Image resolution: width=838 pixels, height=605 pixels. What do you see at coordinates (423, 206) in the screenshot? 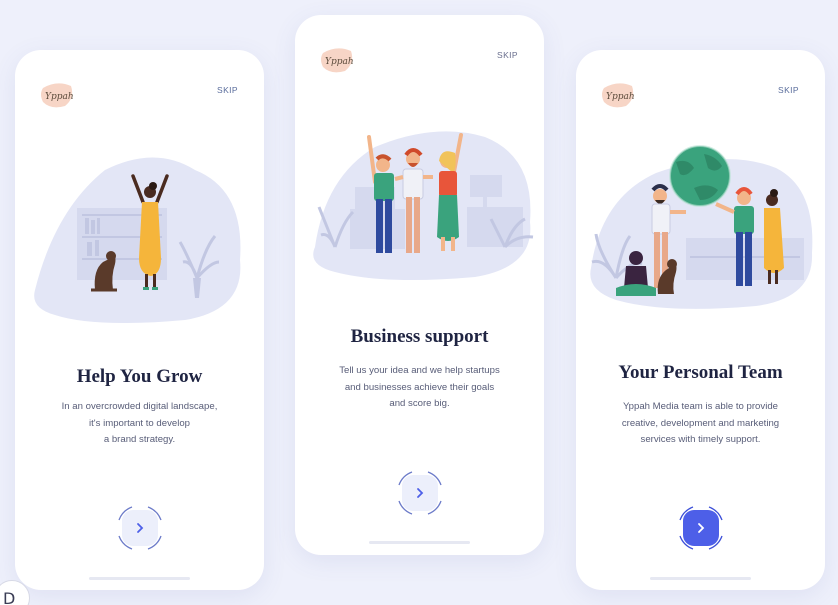
I see `business-illustration` at bounding box center [423, 206].